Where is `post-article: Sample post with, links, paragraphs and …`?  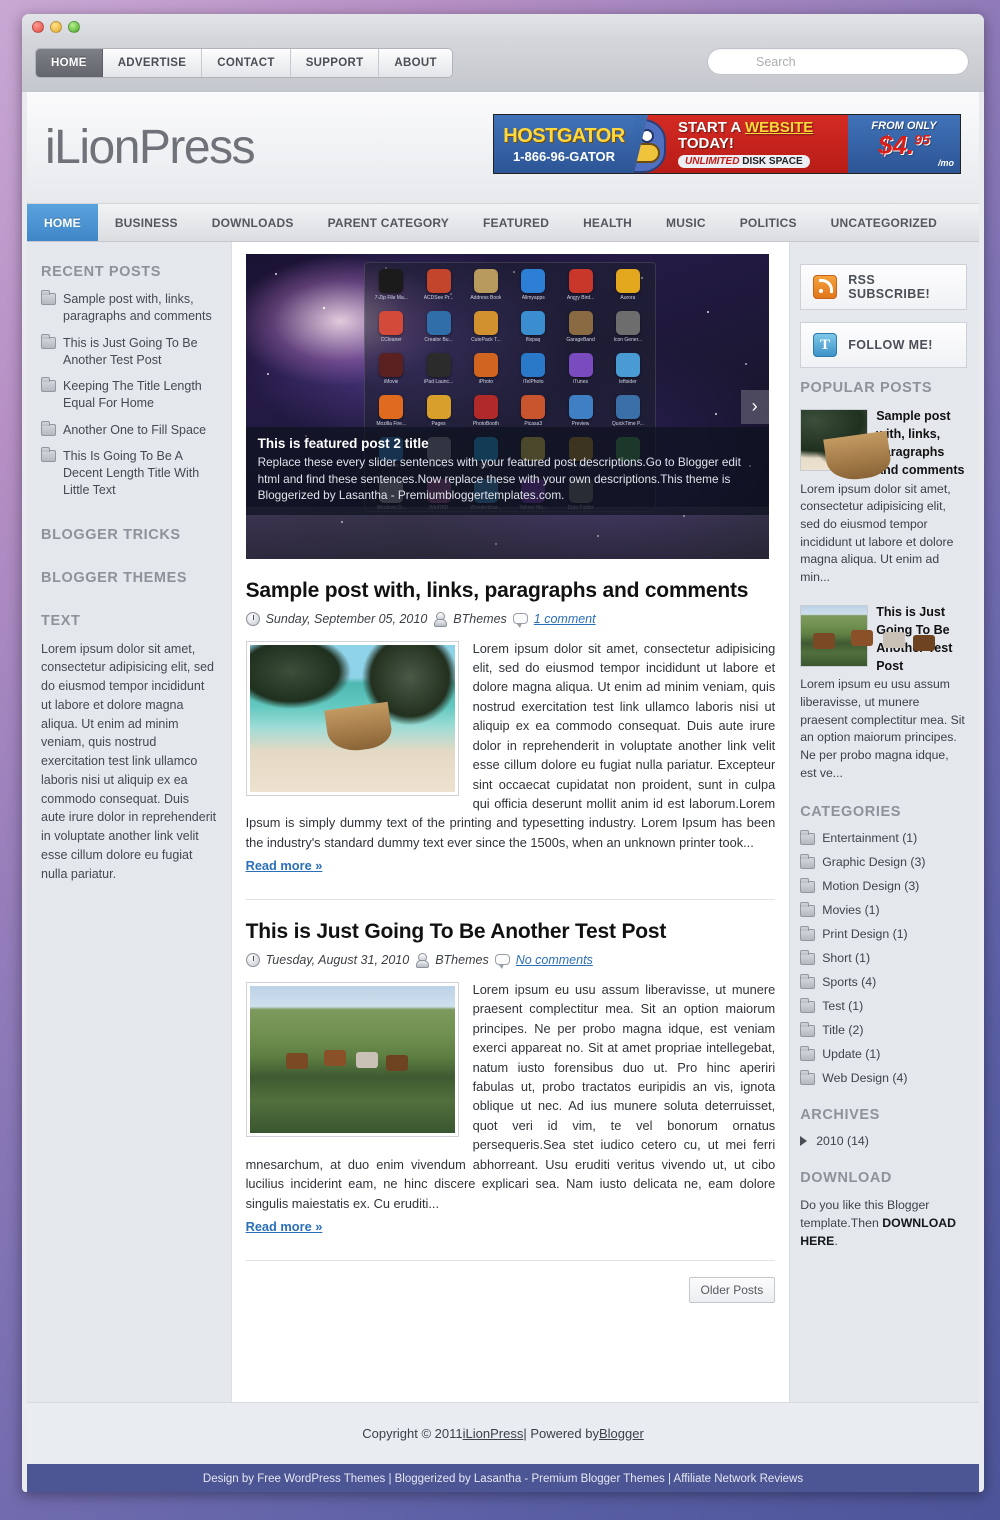 post-article: Sample post with, links, paragraphs and … is located at coordinates (510, 730).